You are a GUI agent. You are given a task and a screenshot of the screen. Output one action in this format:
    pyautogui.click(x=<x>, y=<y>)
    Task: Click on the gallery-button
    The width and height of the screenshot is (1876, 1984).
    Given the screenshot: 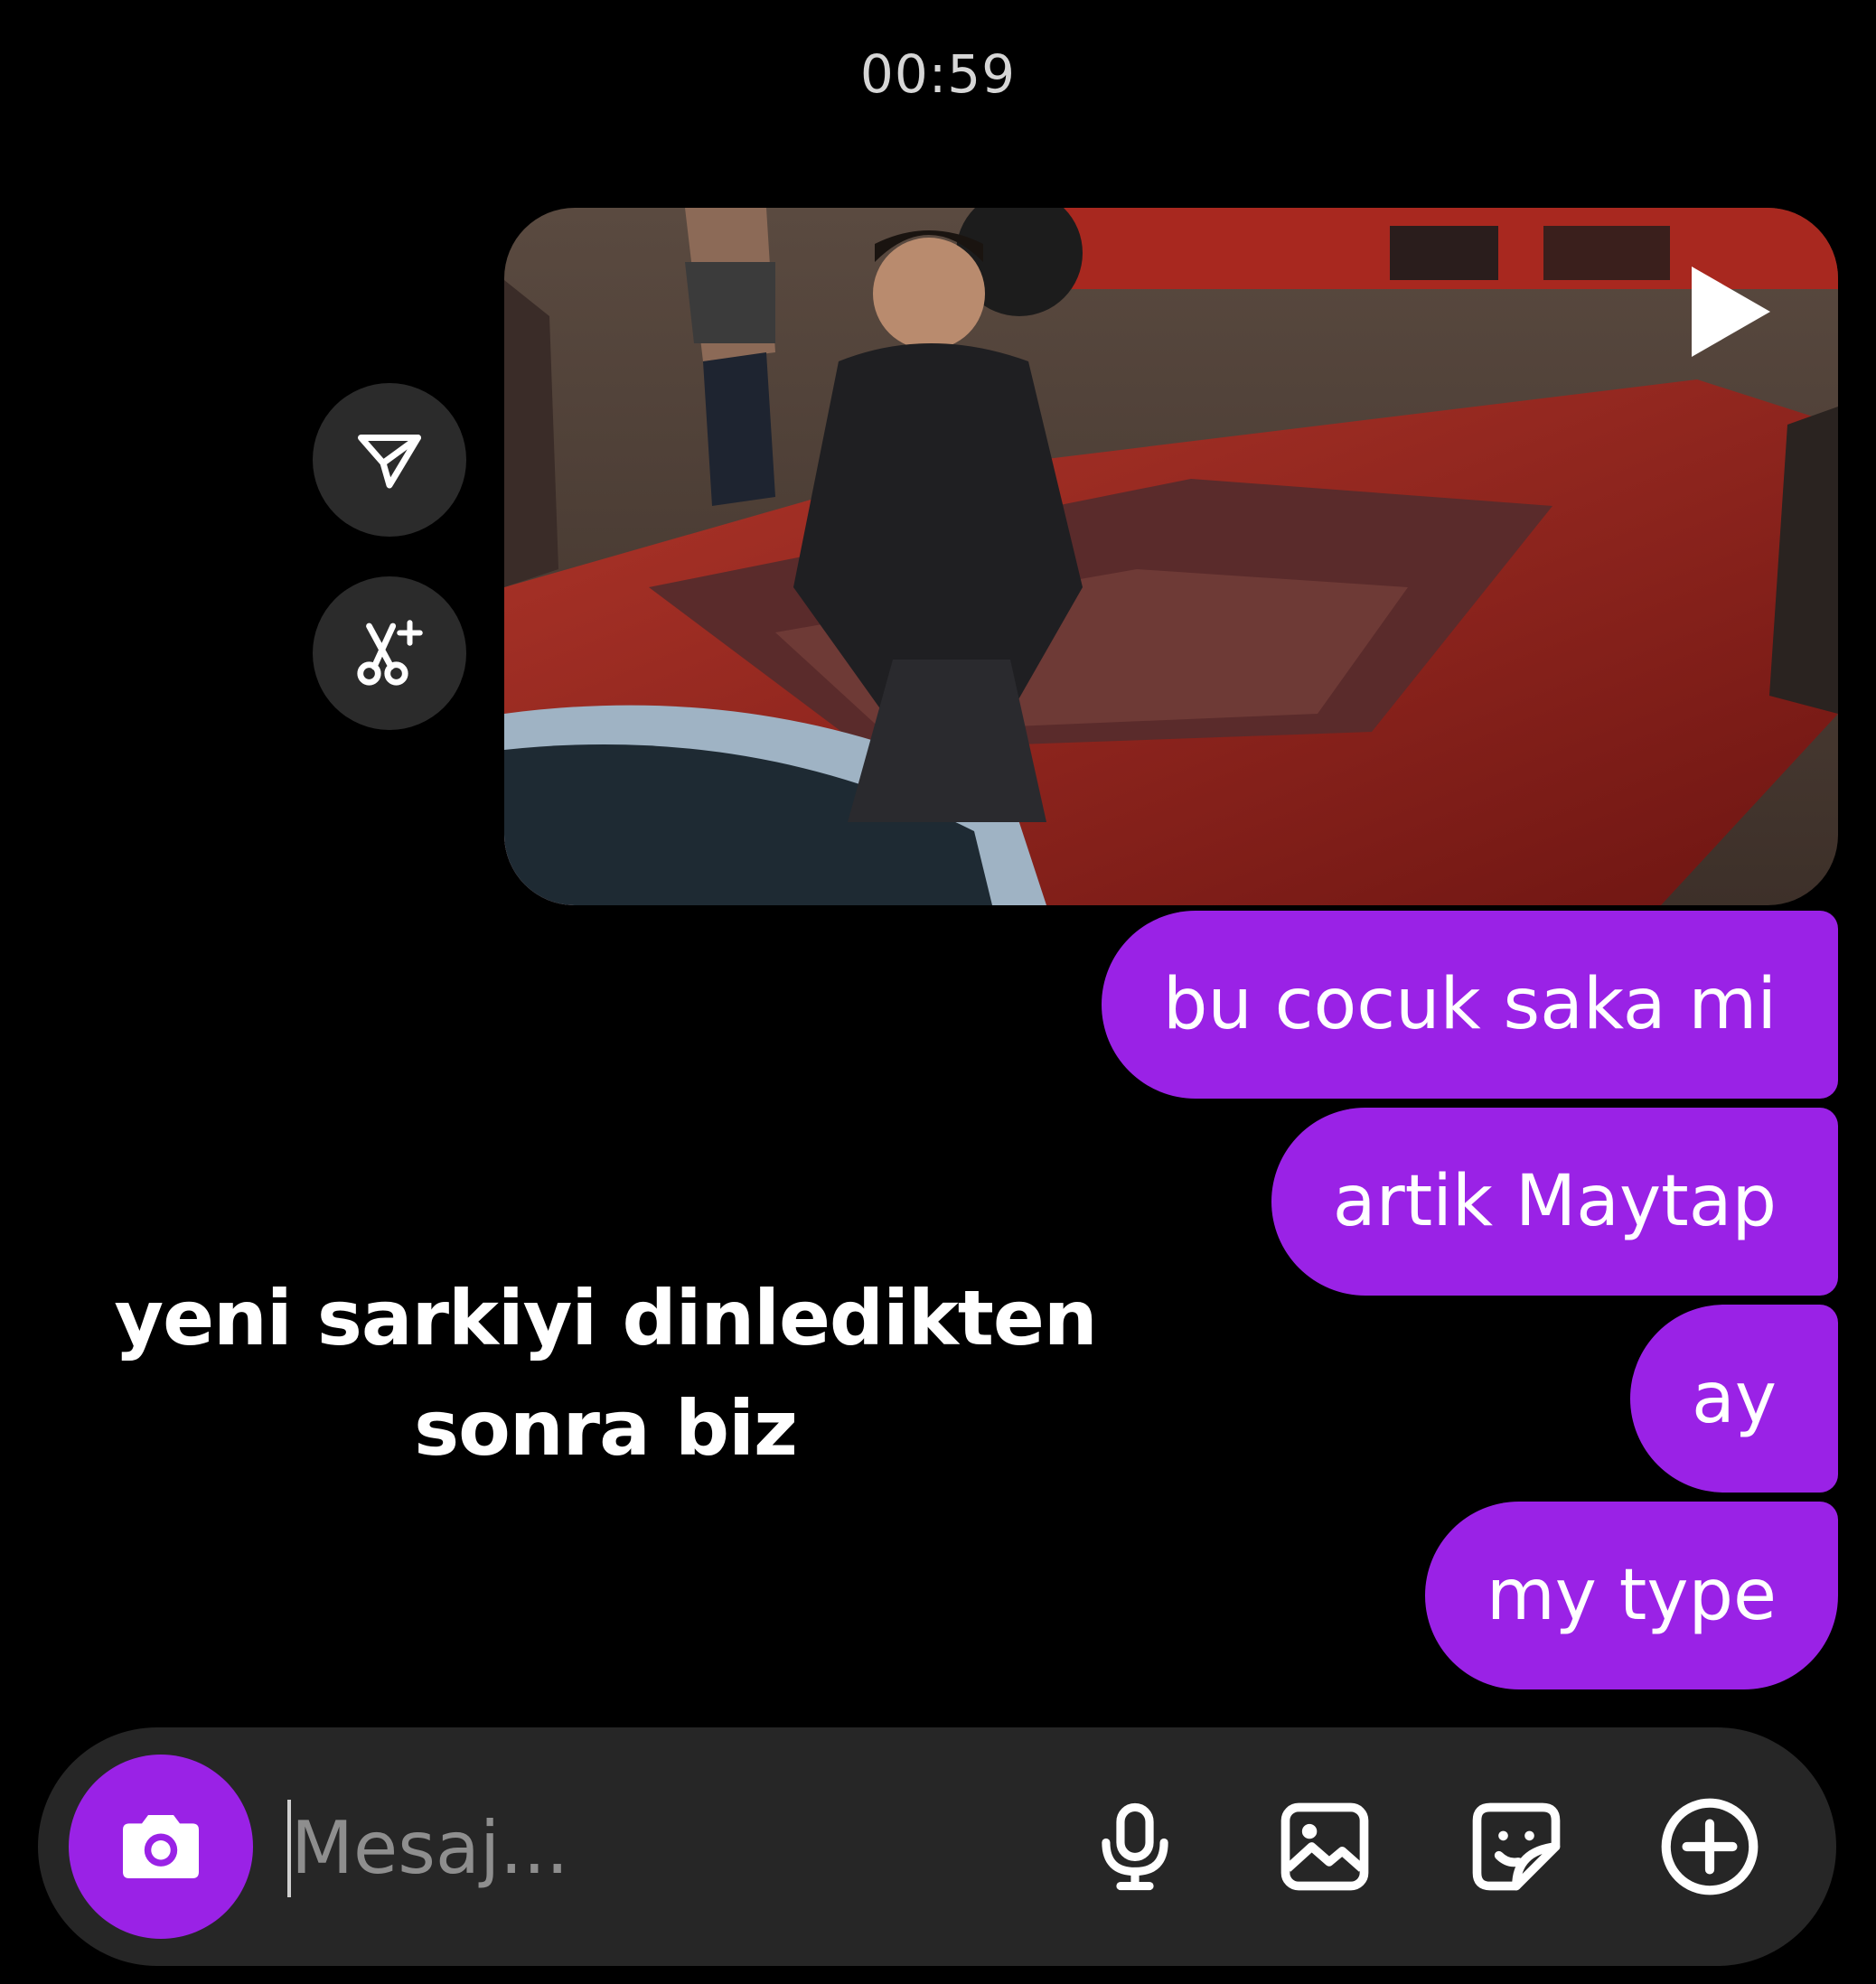 What is the action you would take?
    pyautogui.click(x=1324, y=1847)
    